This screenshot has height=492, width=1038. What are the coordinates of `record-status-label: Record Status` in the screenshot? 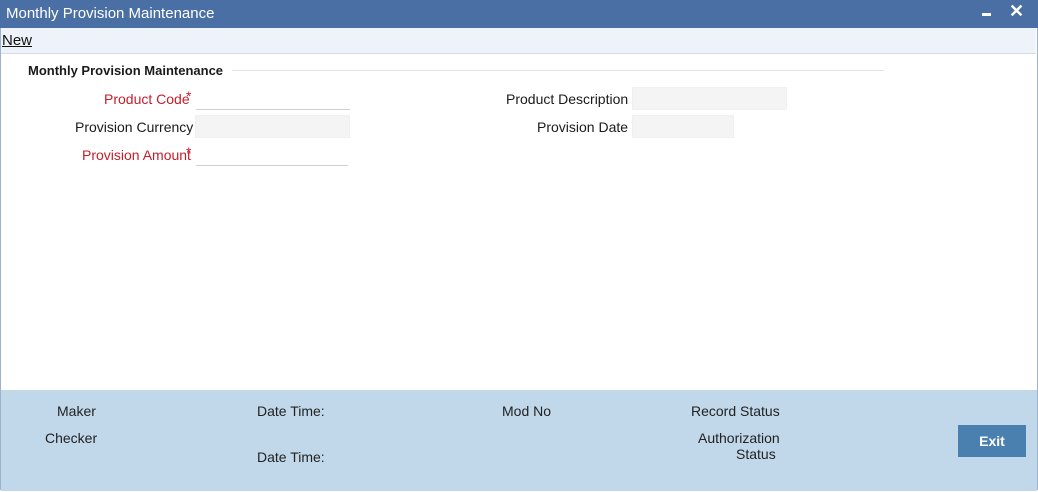 It's located at (735, 411).